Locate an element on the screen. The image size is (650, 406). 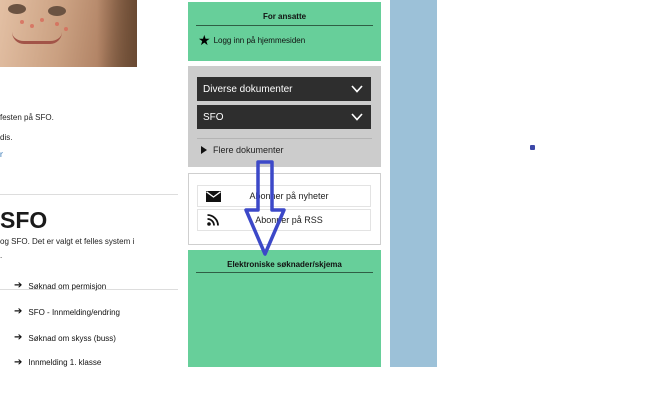
child-photo is located at coordinates (68, 33).